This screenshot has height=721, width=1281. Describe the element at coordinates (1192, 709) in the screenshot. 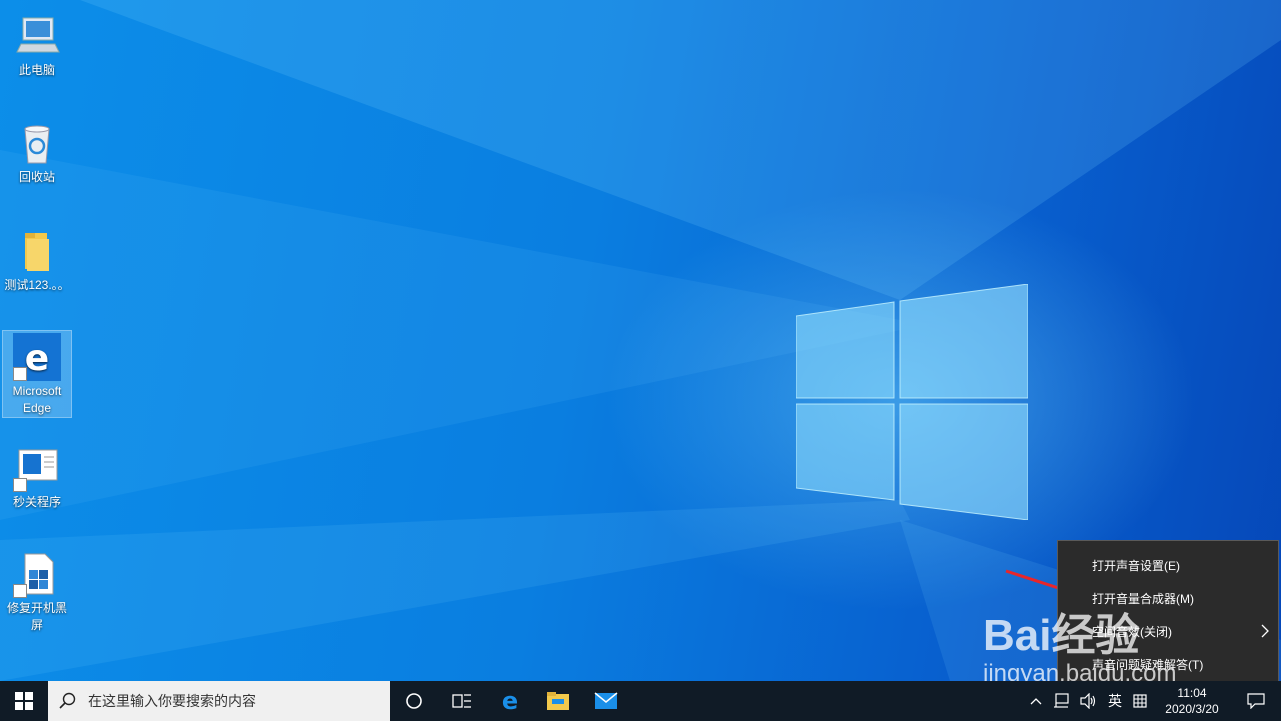

I see `clock-date: 2020/3/20` at that location.